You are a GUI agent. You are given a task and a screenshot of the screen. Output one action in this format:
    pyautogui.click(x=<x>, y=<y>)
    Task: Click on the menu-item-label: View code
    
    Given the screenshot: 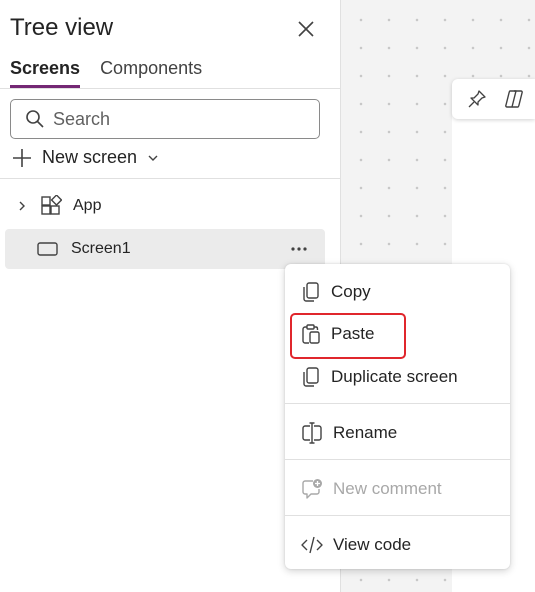 What is the action you would take?
    pyautogui.click(x=372, y=544)
    